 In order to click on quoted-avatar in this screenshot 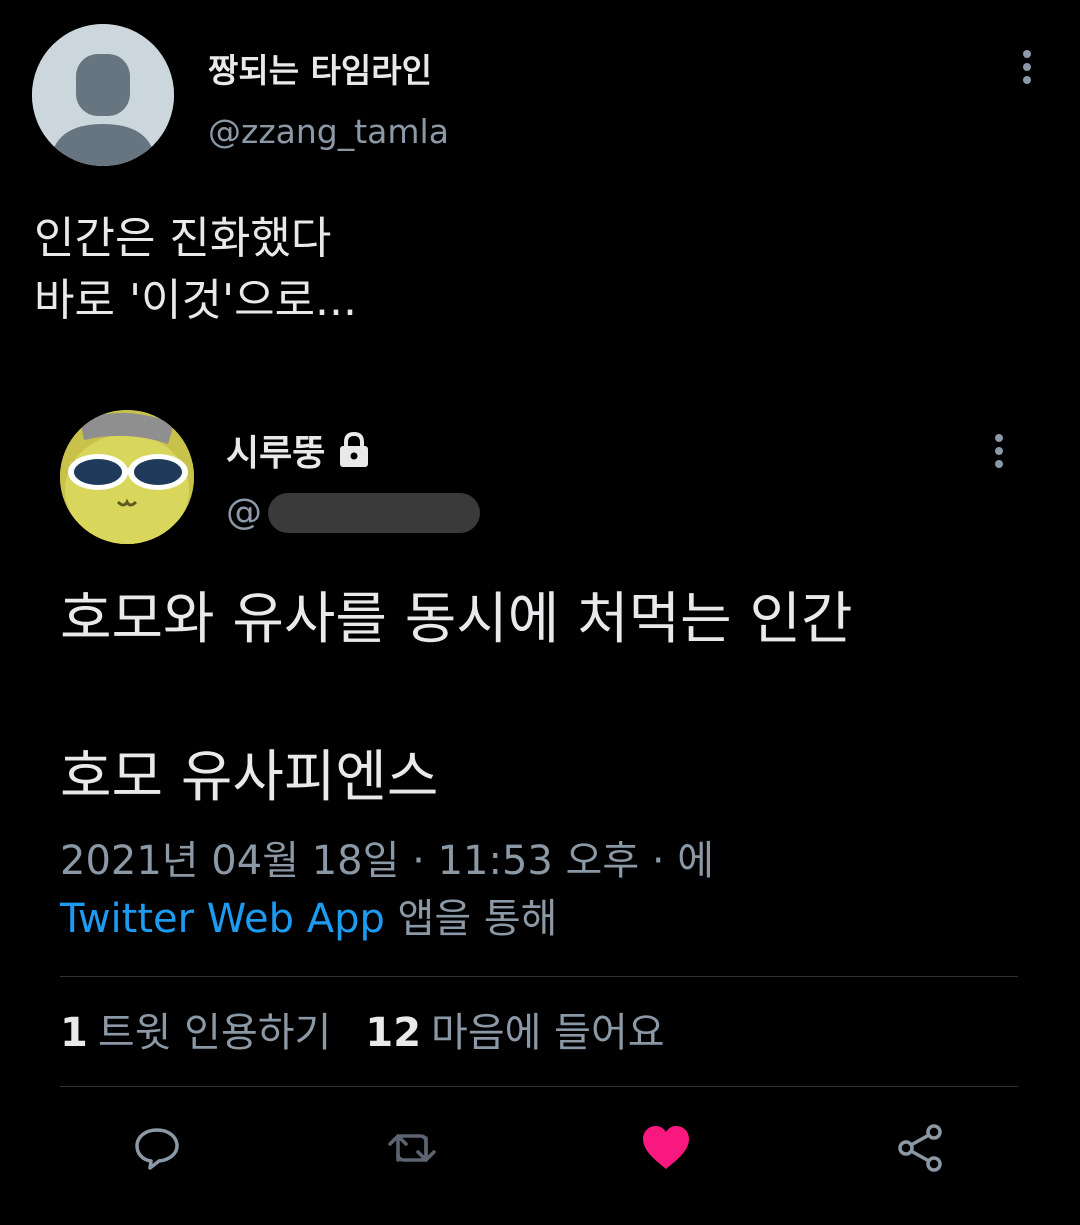, I will do `click(127, 477)`.